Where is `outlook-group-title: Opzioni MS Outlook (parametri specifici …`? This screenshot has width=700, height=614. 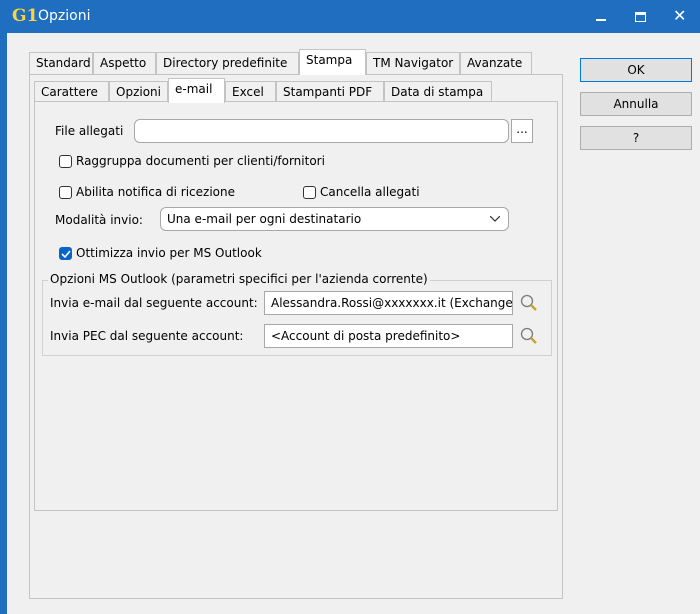
outlook-group-title: Opzioni MS Outlook (parametri specifici … is located at coordinates (239, 279).